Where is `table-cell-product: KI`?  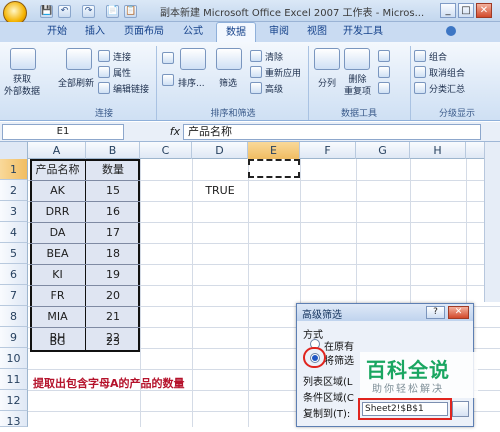
table-cell-product: KI is located at coordinates (57, 274).